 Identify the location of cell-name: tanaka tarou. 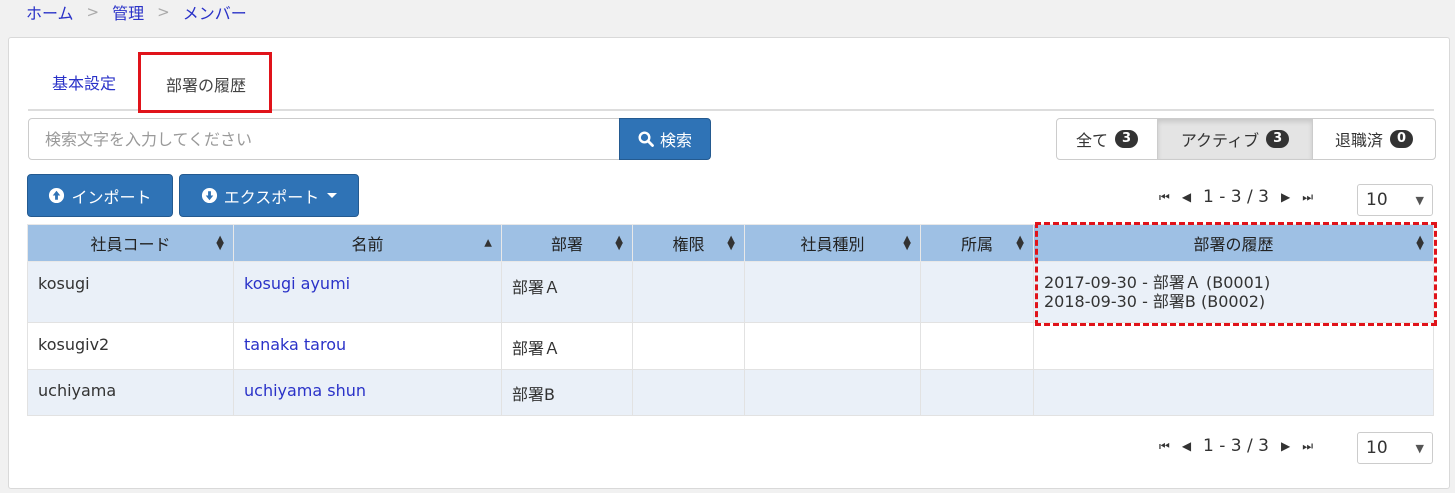
(367, 346).